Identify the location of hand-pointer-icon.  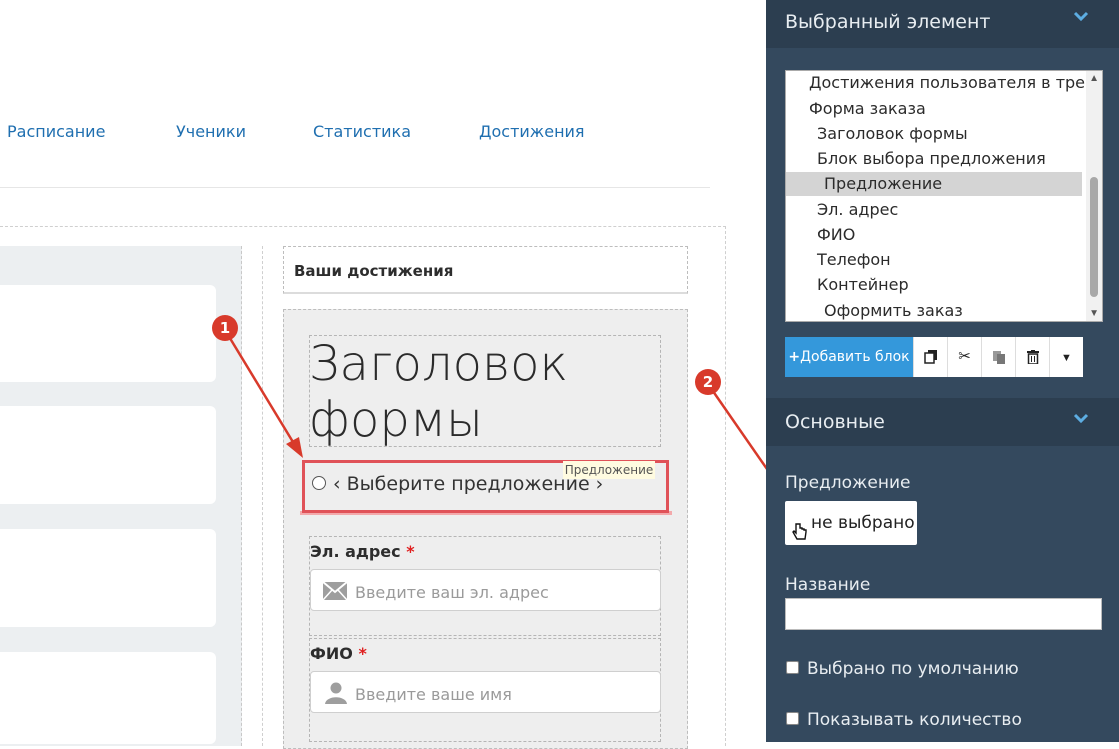
(800, 536).